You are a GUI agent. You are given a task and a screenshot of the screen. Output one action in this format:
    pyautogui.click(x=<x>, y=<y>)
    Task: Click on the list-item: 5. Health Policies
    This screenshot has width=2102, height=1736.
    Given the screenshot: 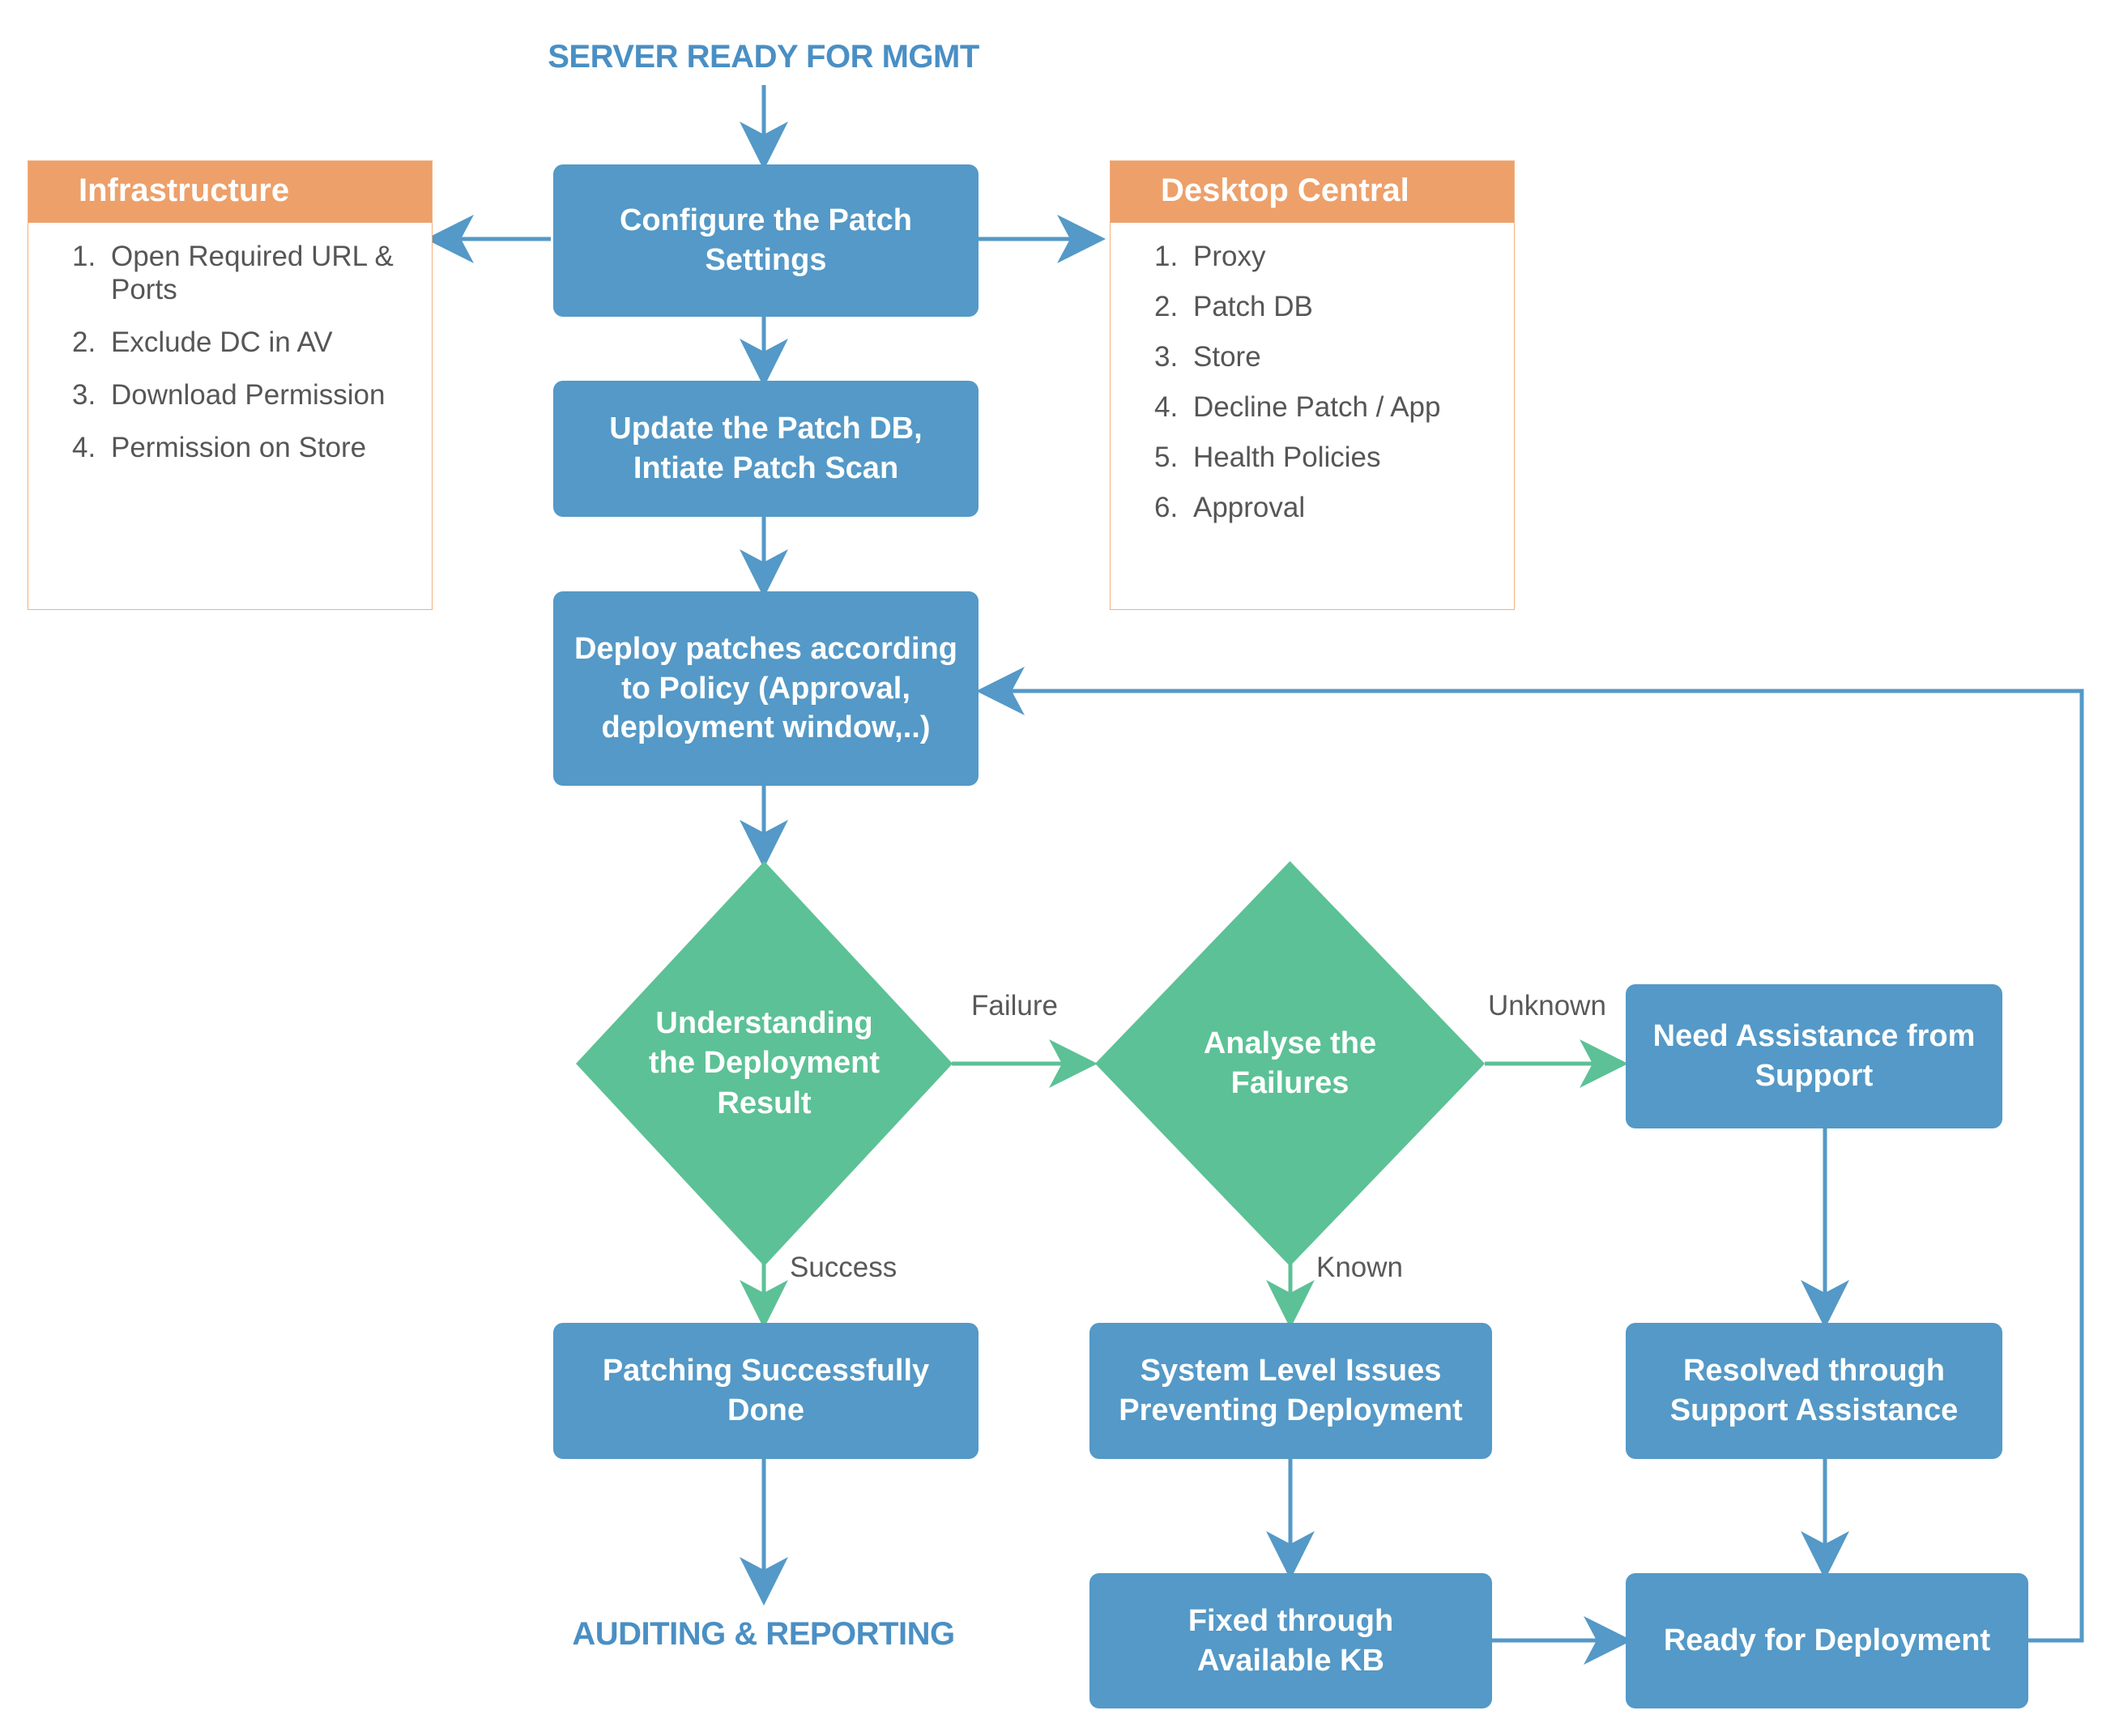 What is the action you would take?
    pyautogui.click(x=1326, y=458)
    